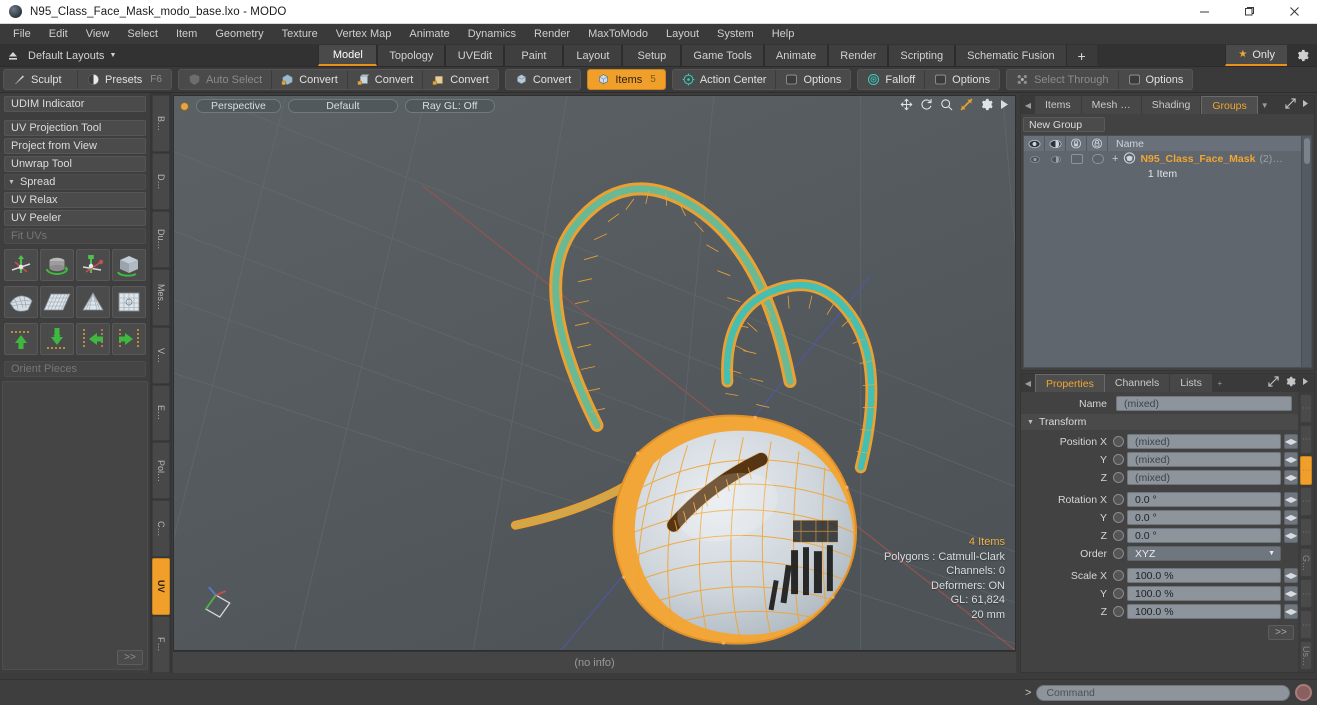 Image resolution: width=1317 pixels, height=705 pixels. Describe the element at coordinates (534, 55) in the screenshot. I see `tab-paint: Paint` at that location.